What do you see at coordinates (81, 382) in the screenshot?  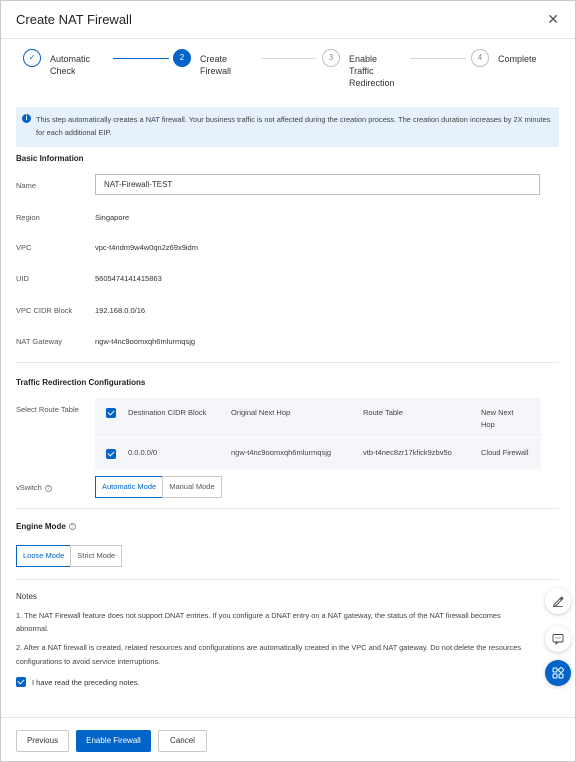 I see `traffic-redirection-heading: Traffic Redirection Configurations` at bounding box center [81, 382].